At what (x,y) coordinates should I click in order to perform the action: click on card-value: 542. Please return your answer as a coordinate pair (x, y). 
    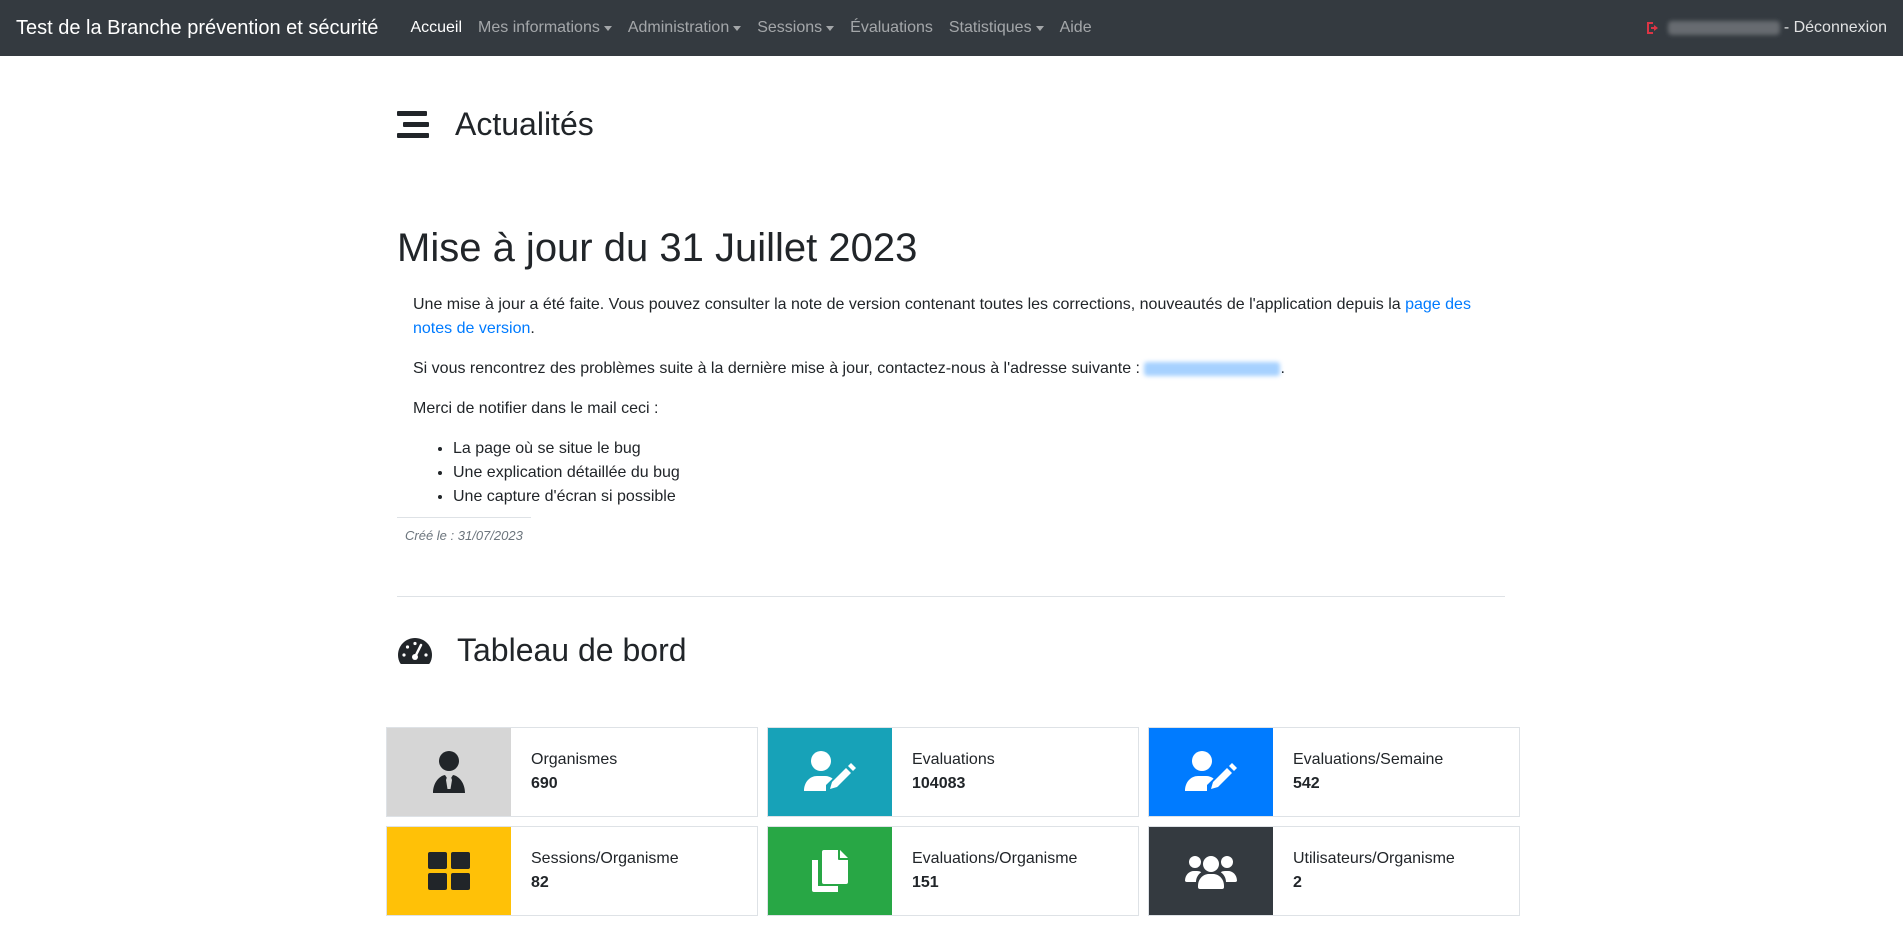
    Looking at the image, I should click on (1306, 783).